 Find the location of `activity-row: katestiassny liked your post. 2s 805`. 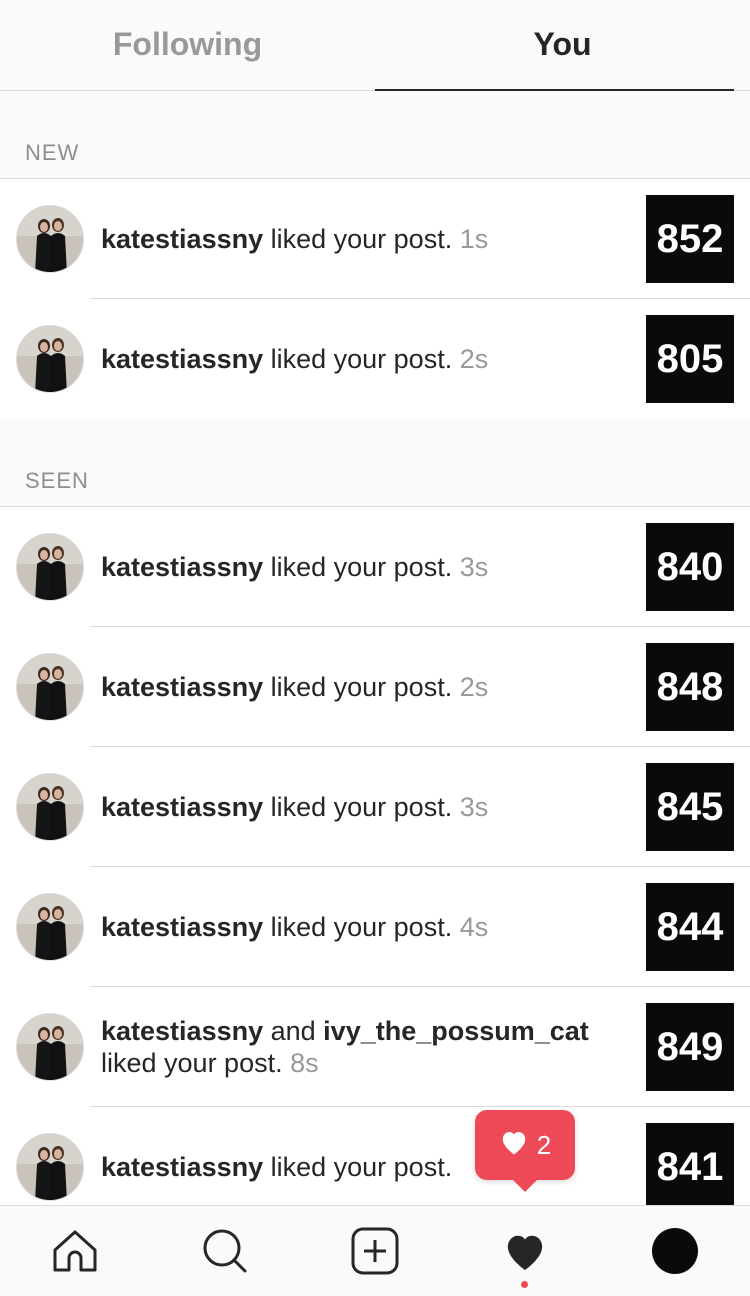

activity-row: katestiassny liked your post. 2s 805 is located at coordinates (375, 359).